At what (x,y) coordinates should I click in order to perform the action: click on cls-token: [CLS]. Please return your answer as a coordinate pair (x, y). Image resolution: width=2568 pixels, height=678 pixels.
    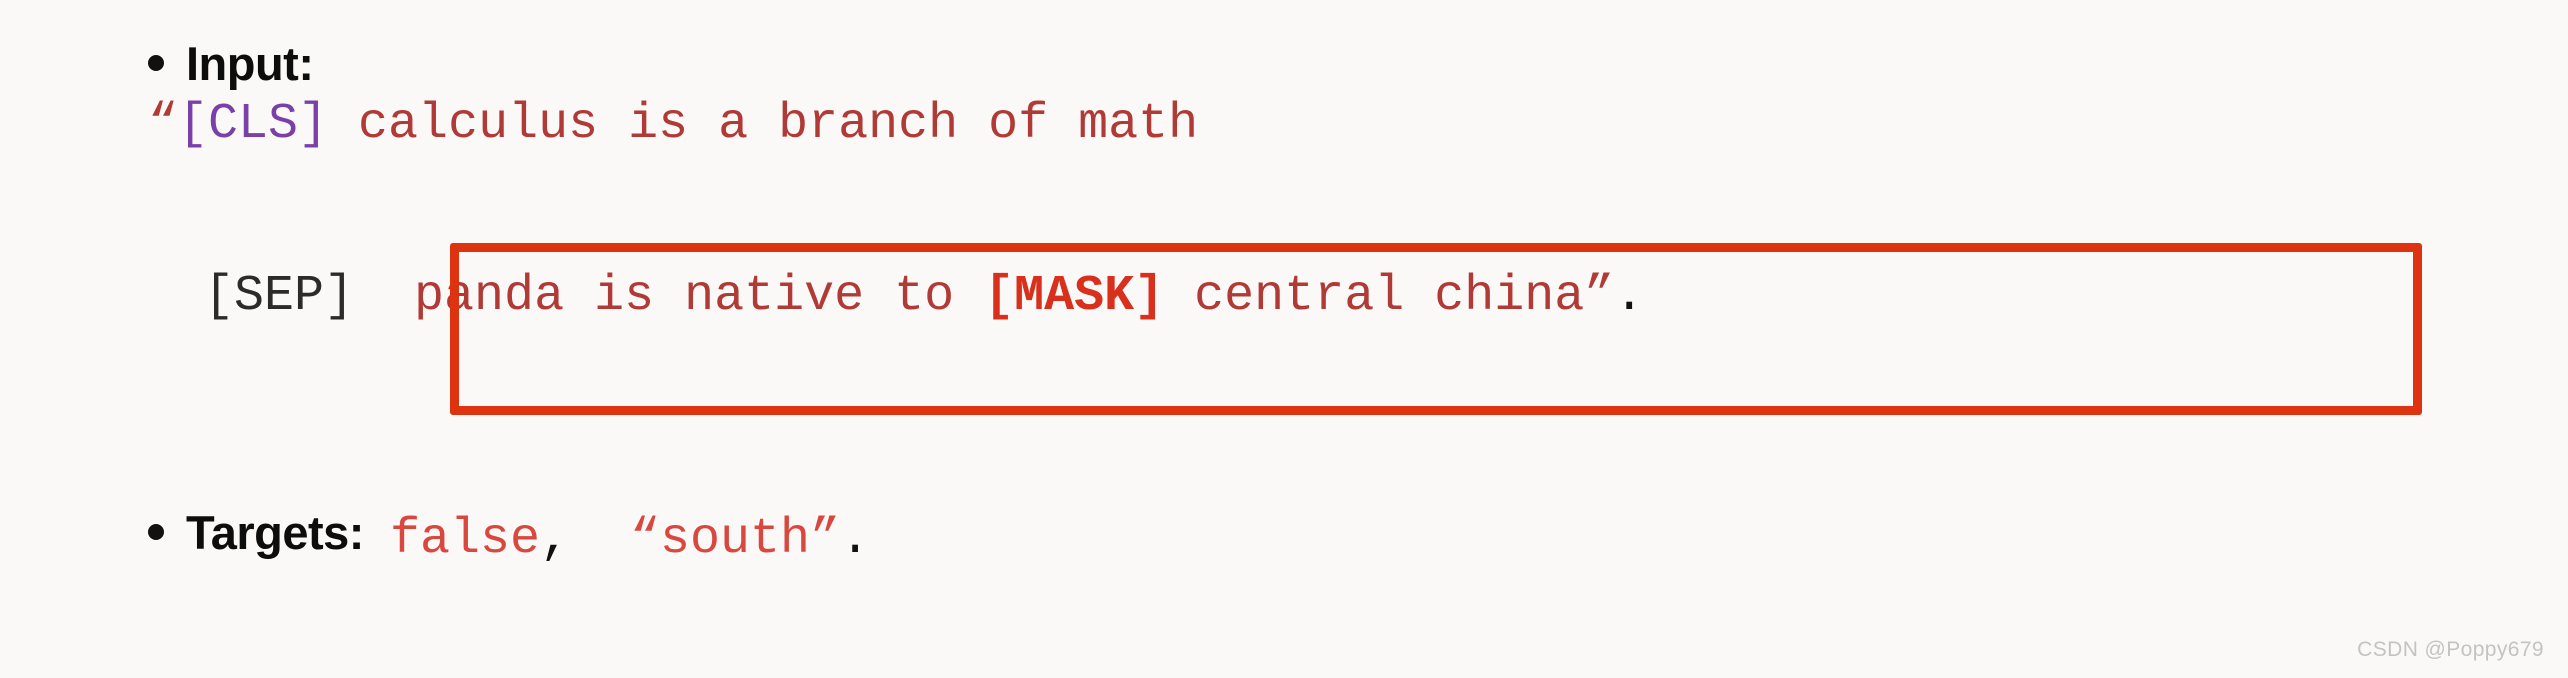
    Looking at the image, I should click on (253, 124).